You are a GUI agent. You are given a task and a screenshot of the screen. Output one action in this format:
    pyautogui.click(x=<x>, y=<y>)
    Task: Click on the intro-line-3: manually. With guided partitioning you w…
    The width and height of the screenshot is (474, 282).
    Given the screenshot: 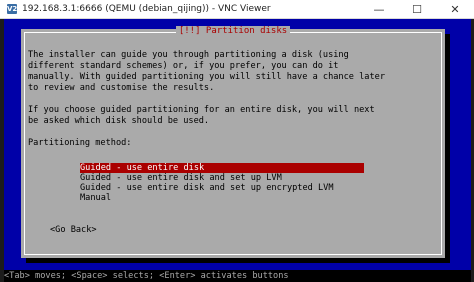 What is the action you would take?
    pyautogui.click(x=206, y=77)
    